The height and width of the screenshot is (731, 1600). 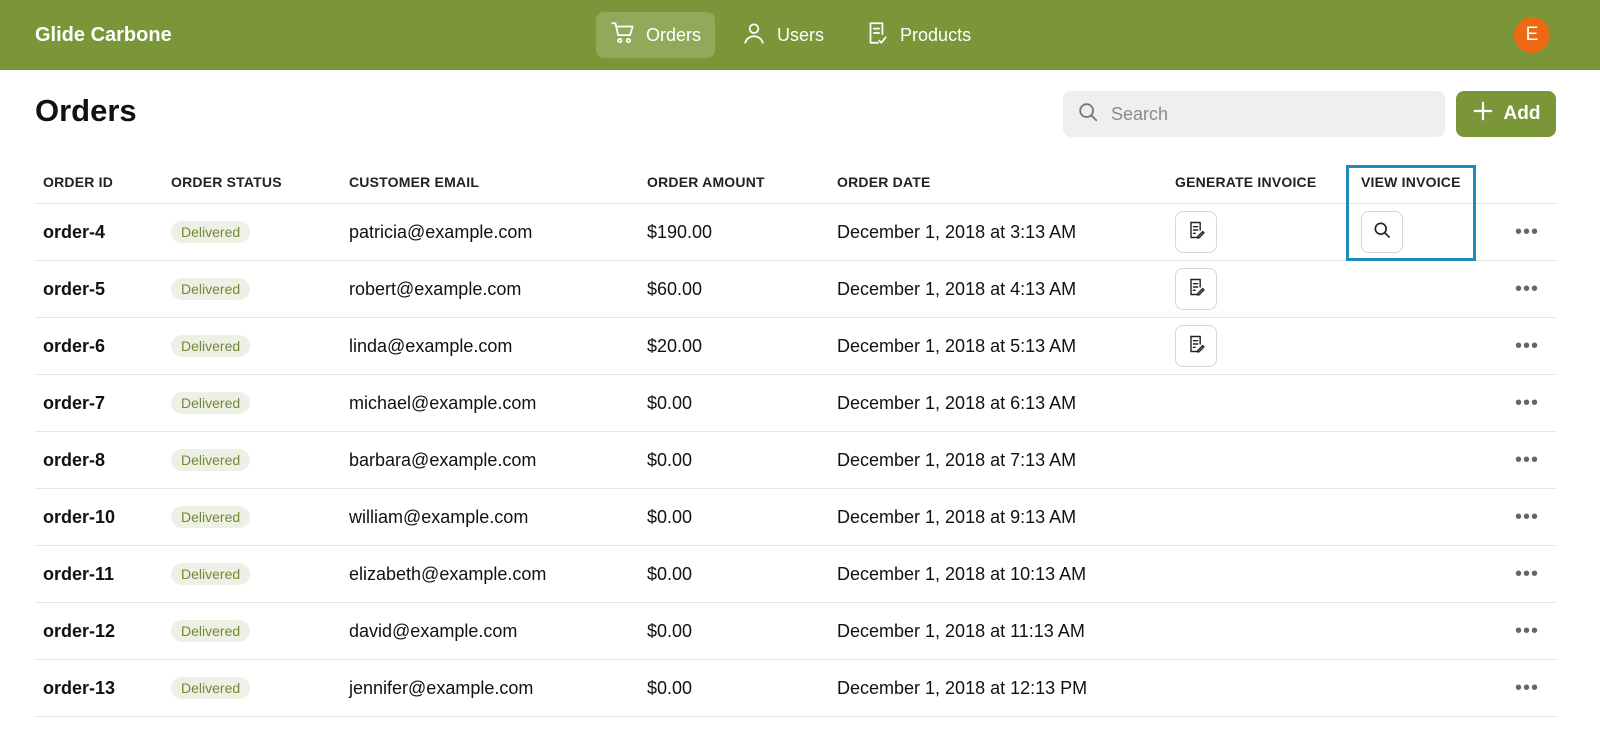 What do you see at coordinates (957, 516) in the screenshot?
I see `order-date: December 1, 2018 at 9:13 AM` at bounding box center [957, 516].